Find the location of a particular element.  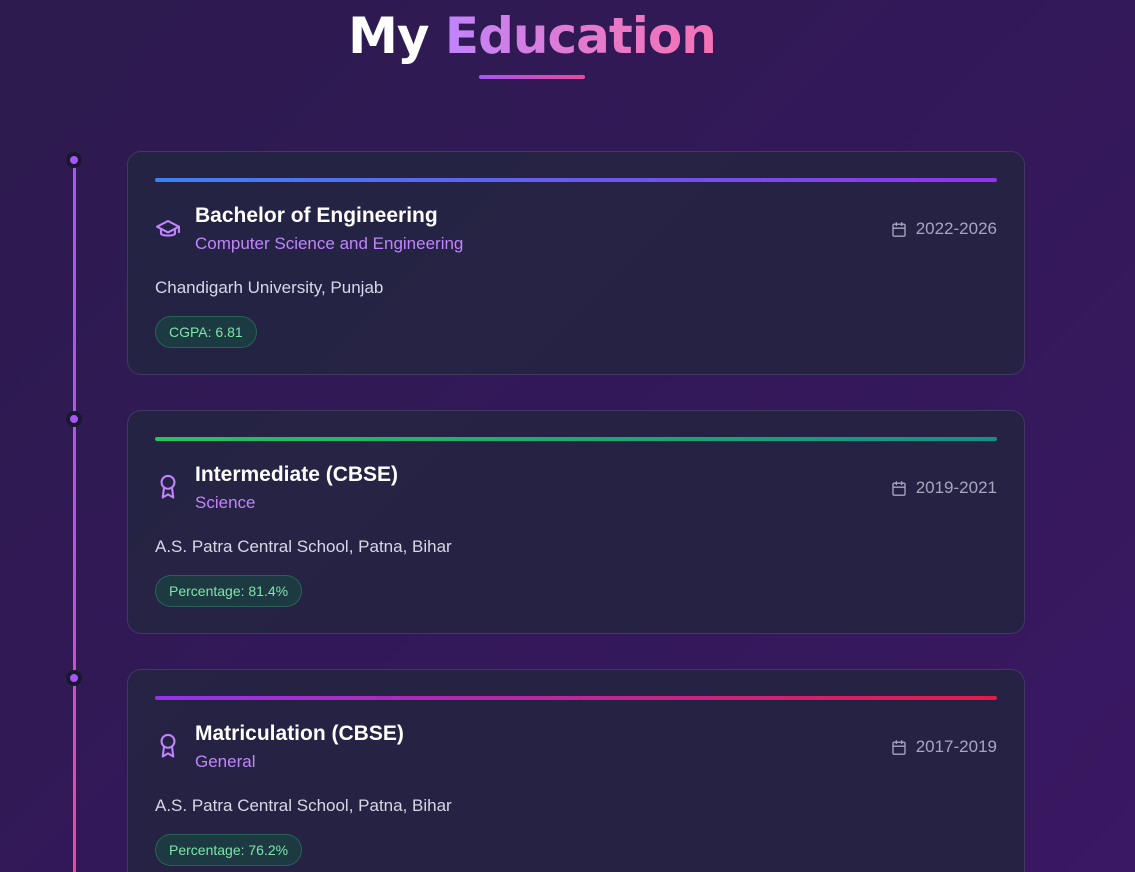

score-badge: Percentage: 76.2% is located at coordinates (229, 850).